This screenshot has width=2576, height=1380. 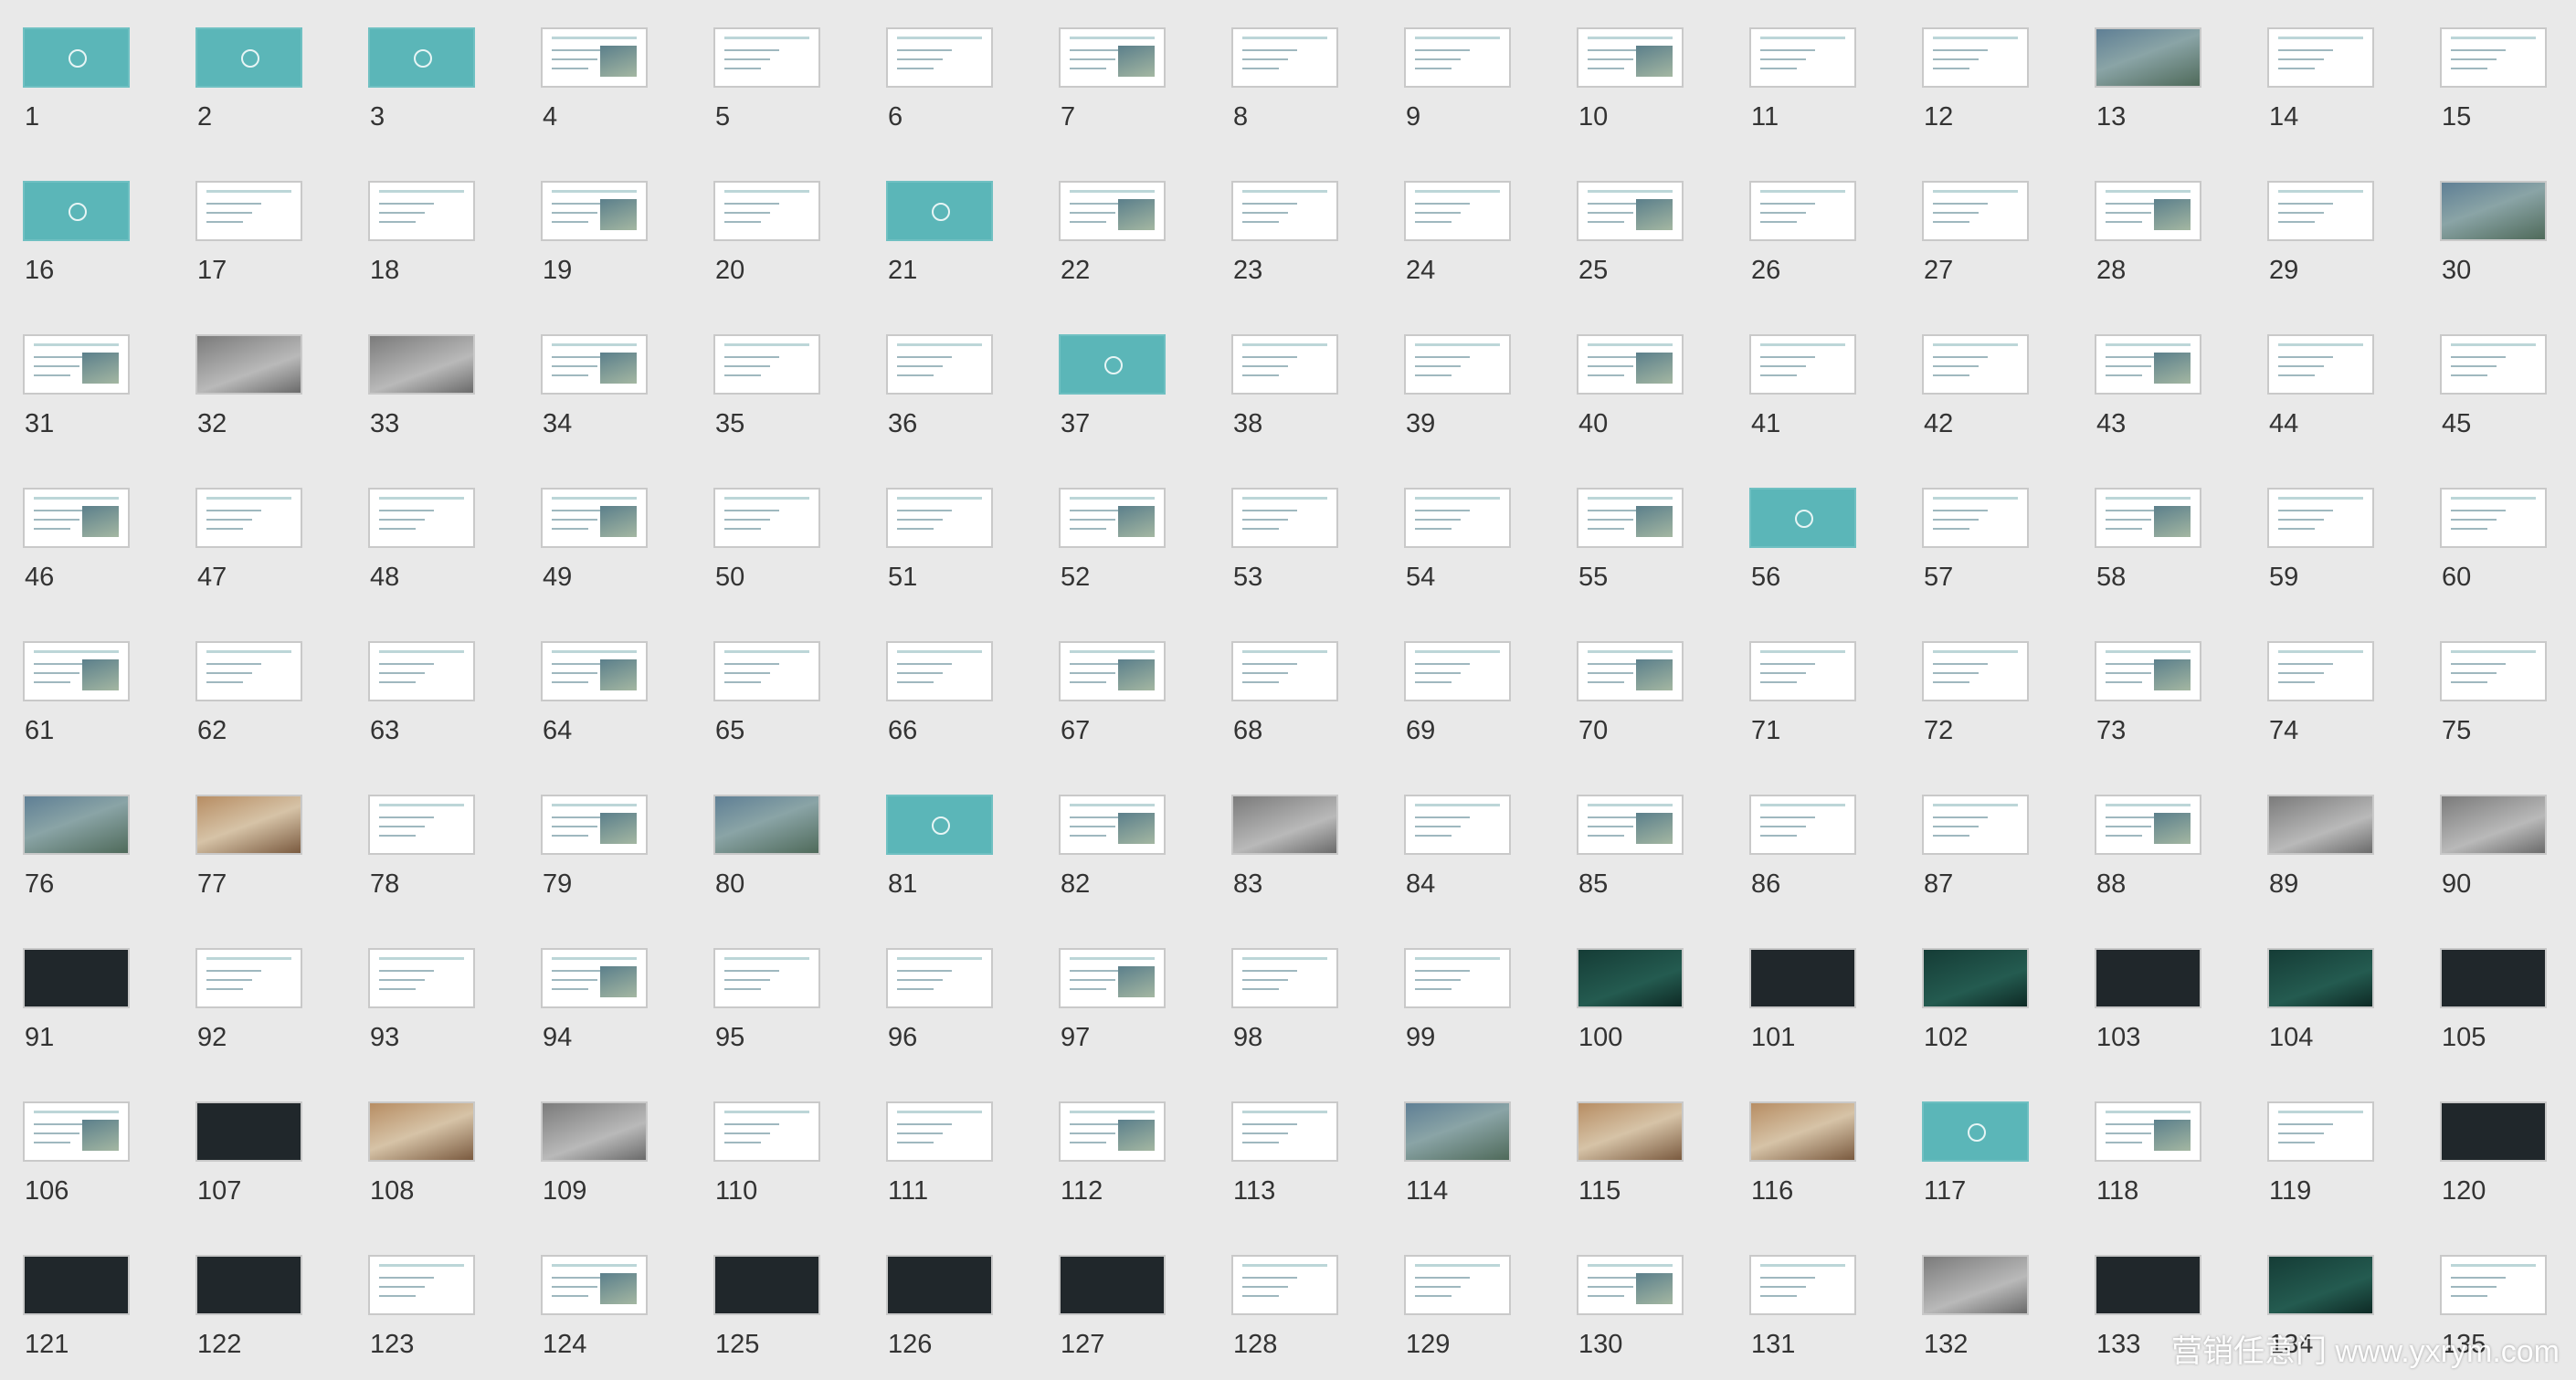 What do you see at coordinates (282, 257) in the screenshot?
I see `slide-item: 17` at bounding box center [282, 257].